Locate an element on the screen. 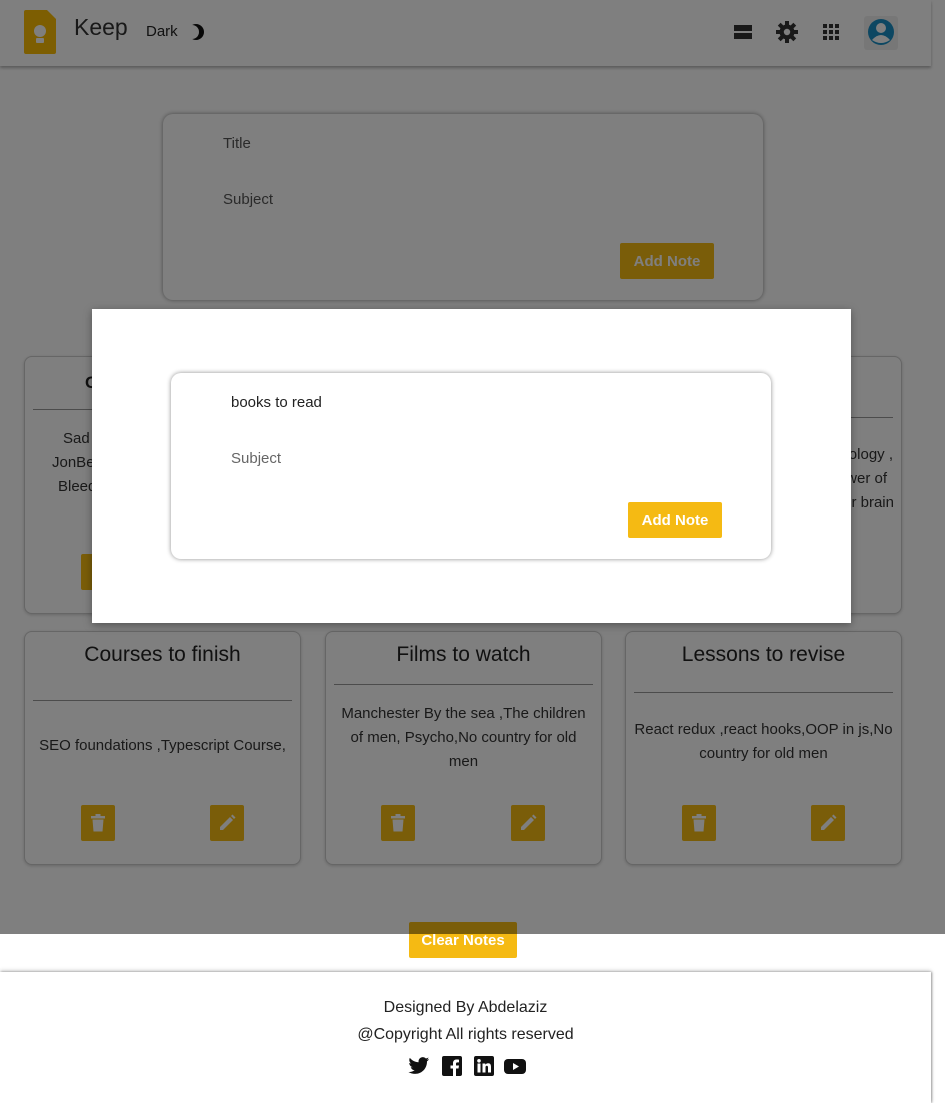 The height and width of the screenshot is (1103, 945). modal-add-note-button: Add Note is located at coordinates (675, 520).